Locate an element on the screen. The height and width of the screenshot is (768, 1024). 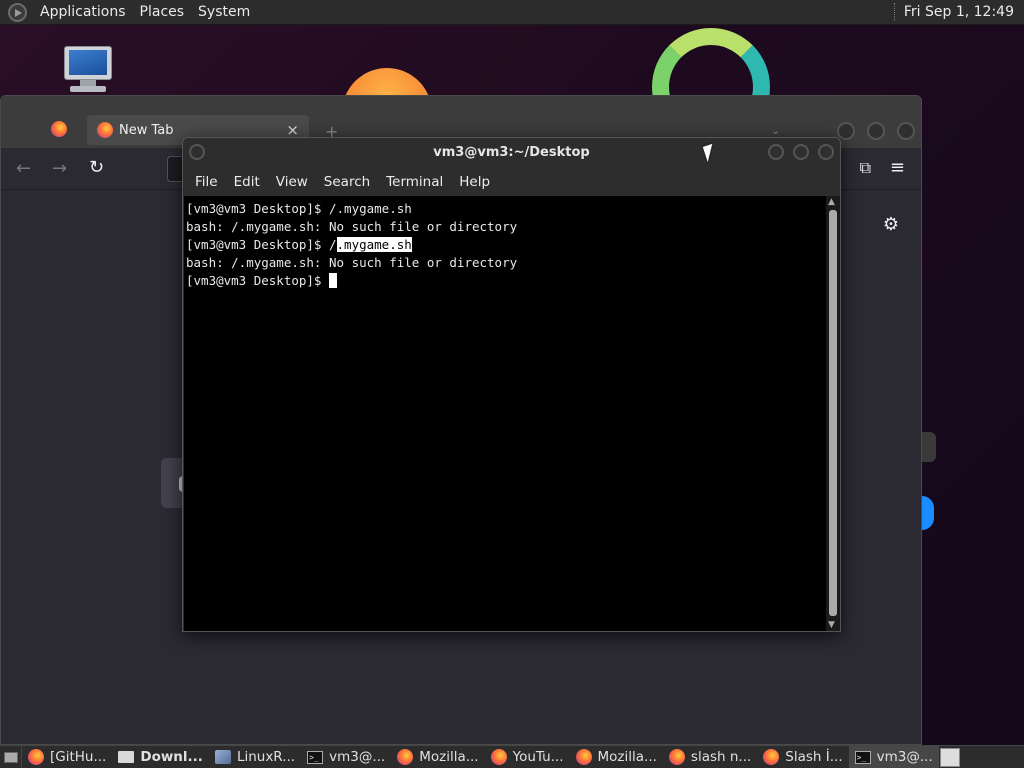
extensions-icon: ⧉ is located at coordinates (865, 168).